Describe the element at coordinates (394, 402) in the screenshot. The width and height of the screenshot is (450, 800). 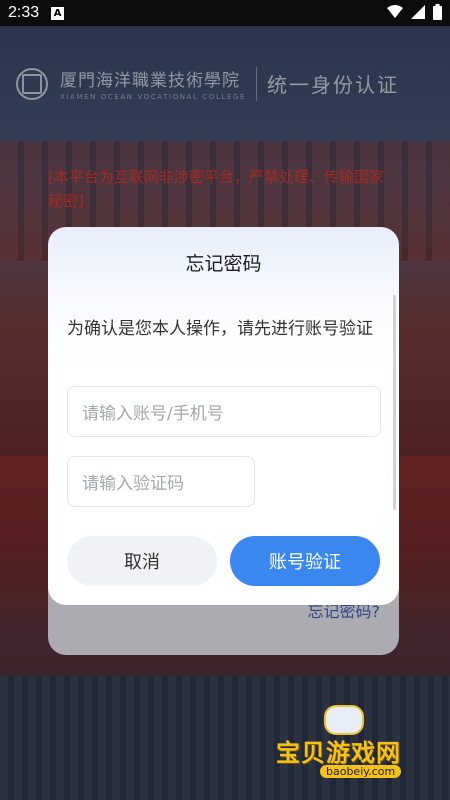
I see `dialog-scrollbar` at that location.